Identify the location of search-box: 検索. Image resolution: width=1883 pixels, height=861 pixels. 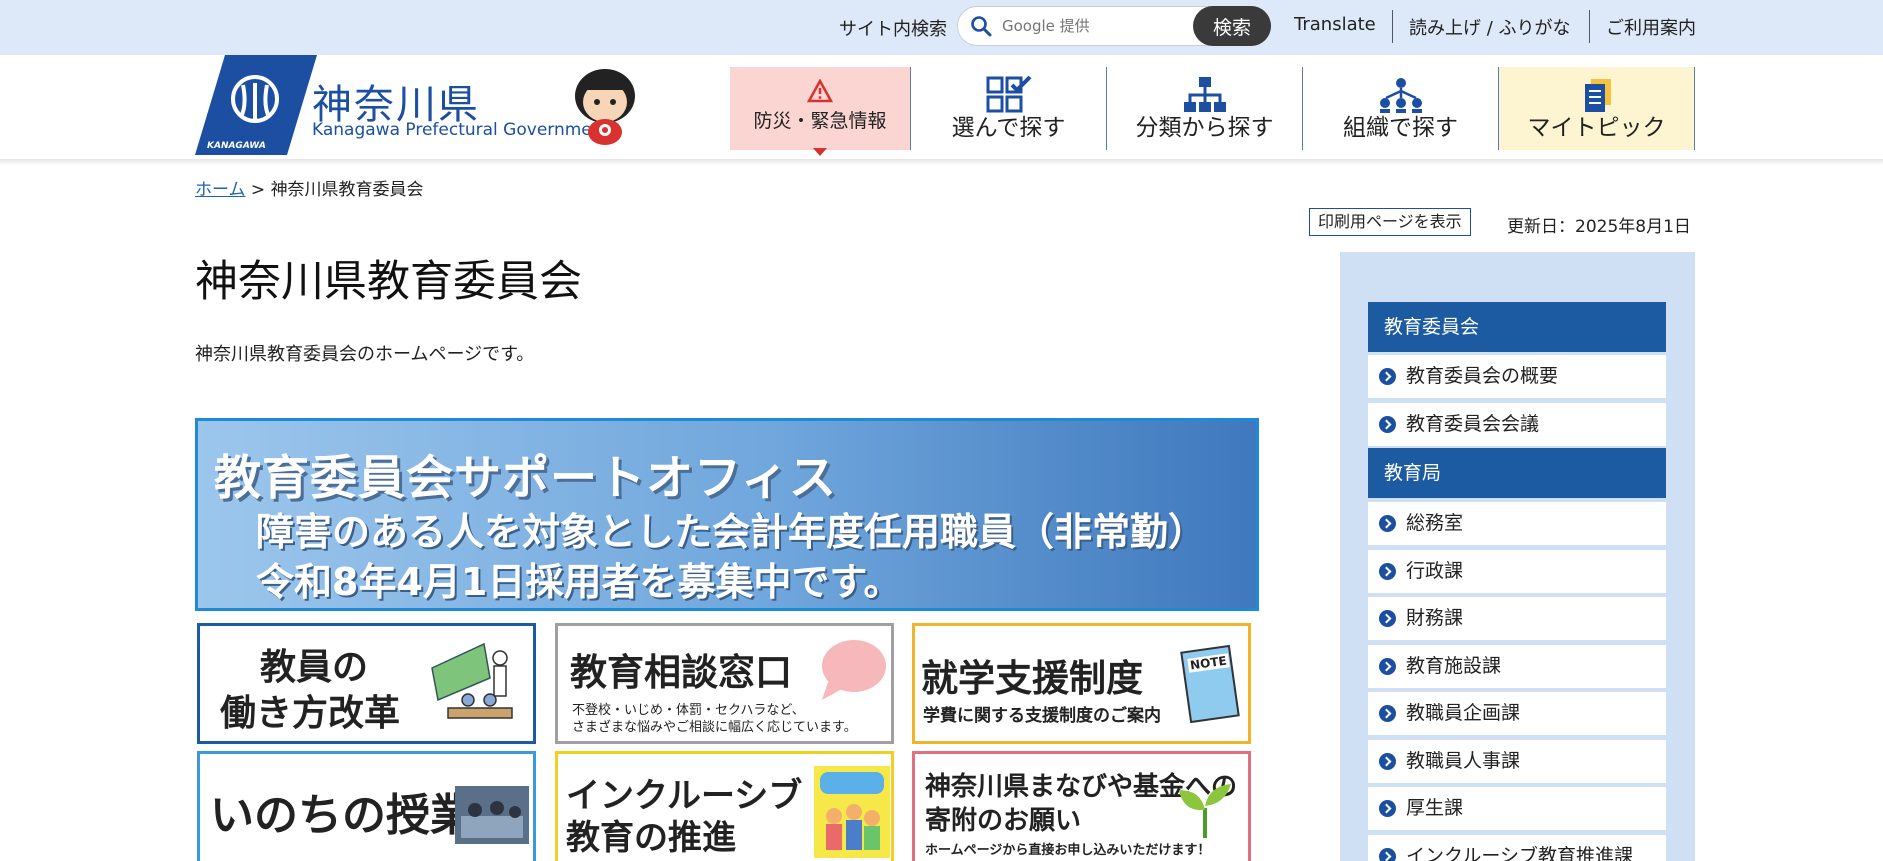
(1114, 26).